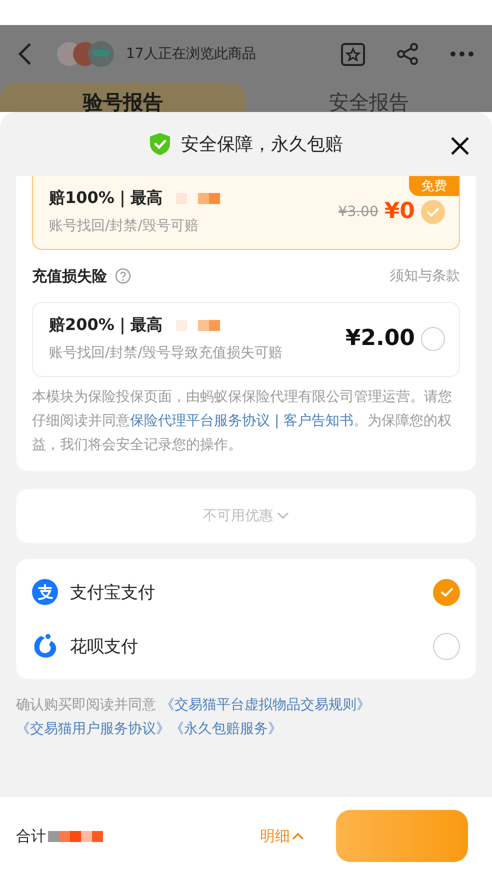  Describe the element at coordinates (399, 211) in the screenshot. I see `price-text: ¥0` at that location.